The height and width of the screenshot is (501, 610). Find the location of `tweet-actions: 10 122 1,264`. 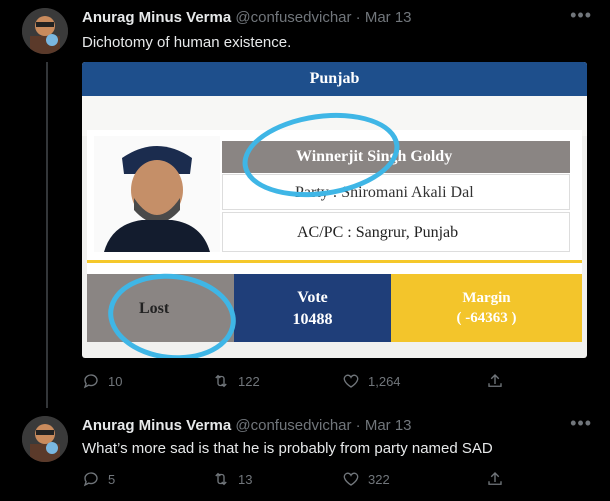

tweet-actions: 10 122 1,264 is located at coordinates (297, 383).